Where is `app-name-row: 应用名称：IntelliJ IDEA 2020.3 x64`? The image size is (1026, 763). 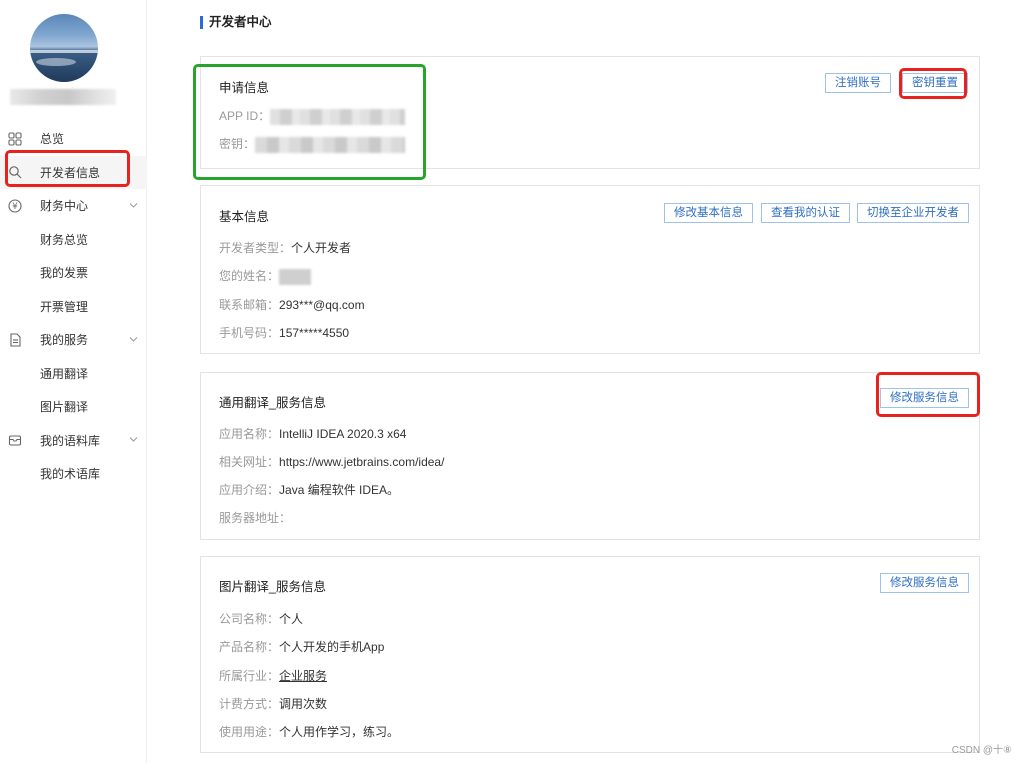
app-name-row: 应用名称：IntelliJ IDEA 2020.3 x64 is located at coordinates (313, 434).